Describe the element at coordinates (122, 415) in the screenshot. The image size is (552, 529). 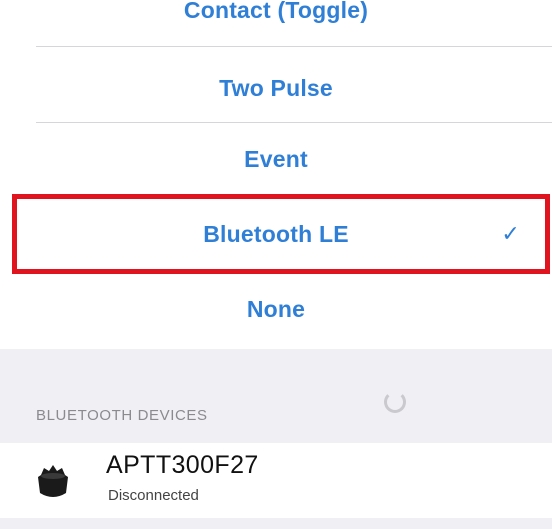
I see `section-header: BLUETOOTH DEVICES` at that location.